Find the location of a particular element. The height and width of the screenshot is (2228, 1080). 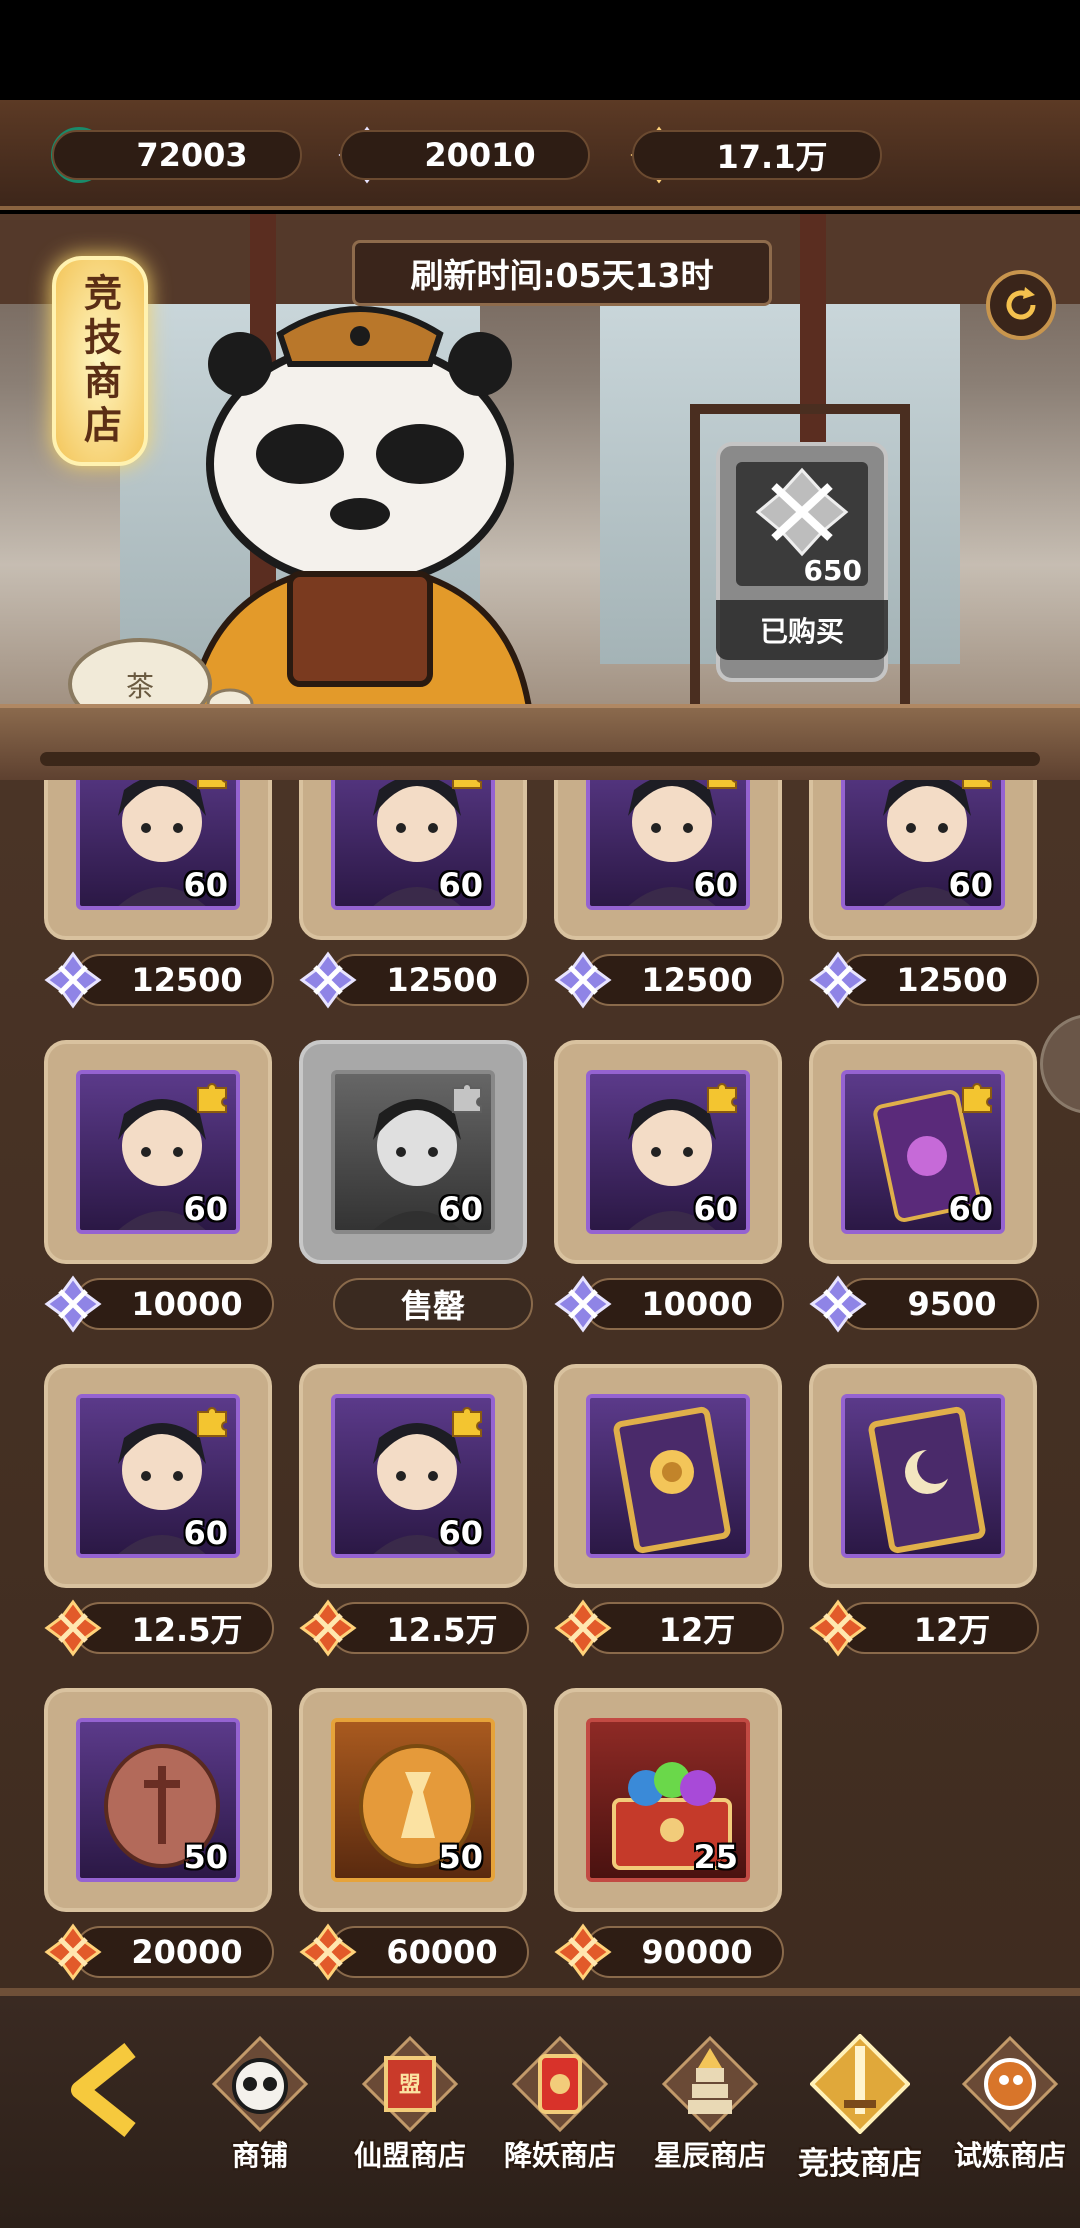

tab-label: 仙盟商店 is located at coordinates (409, 2155).